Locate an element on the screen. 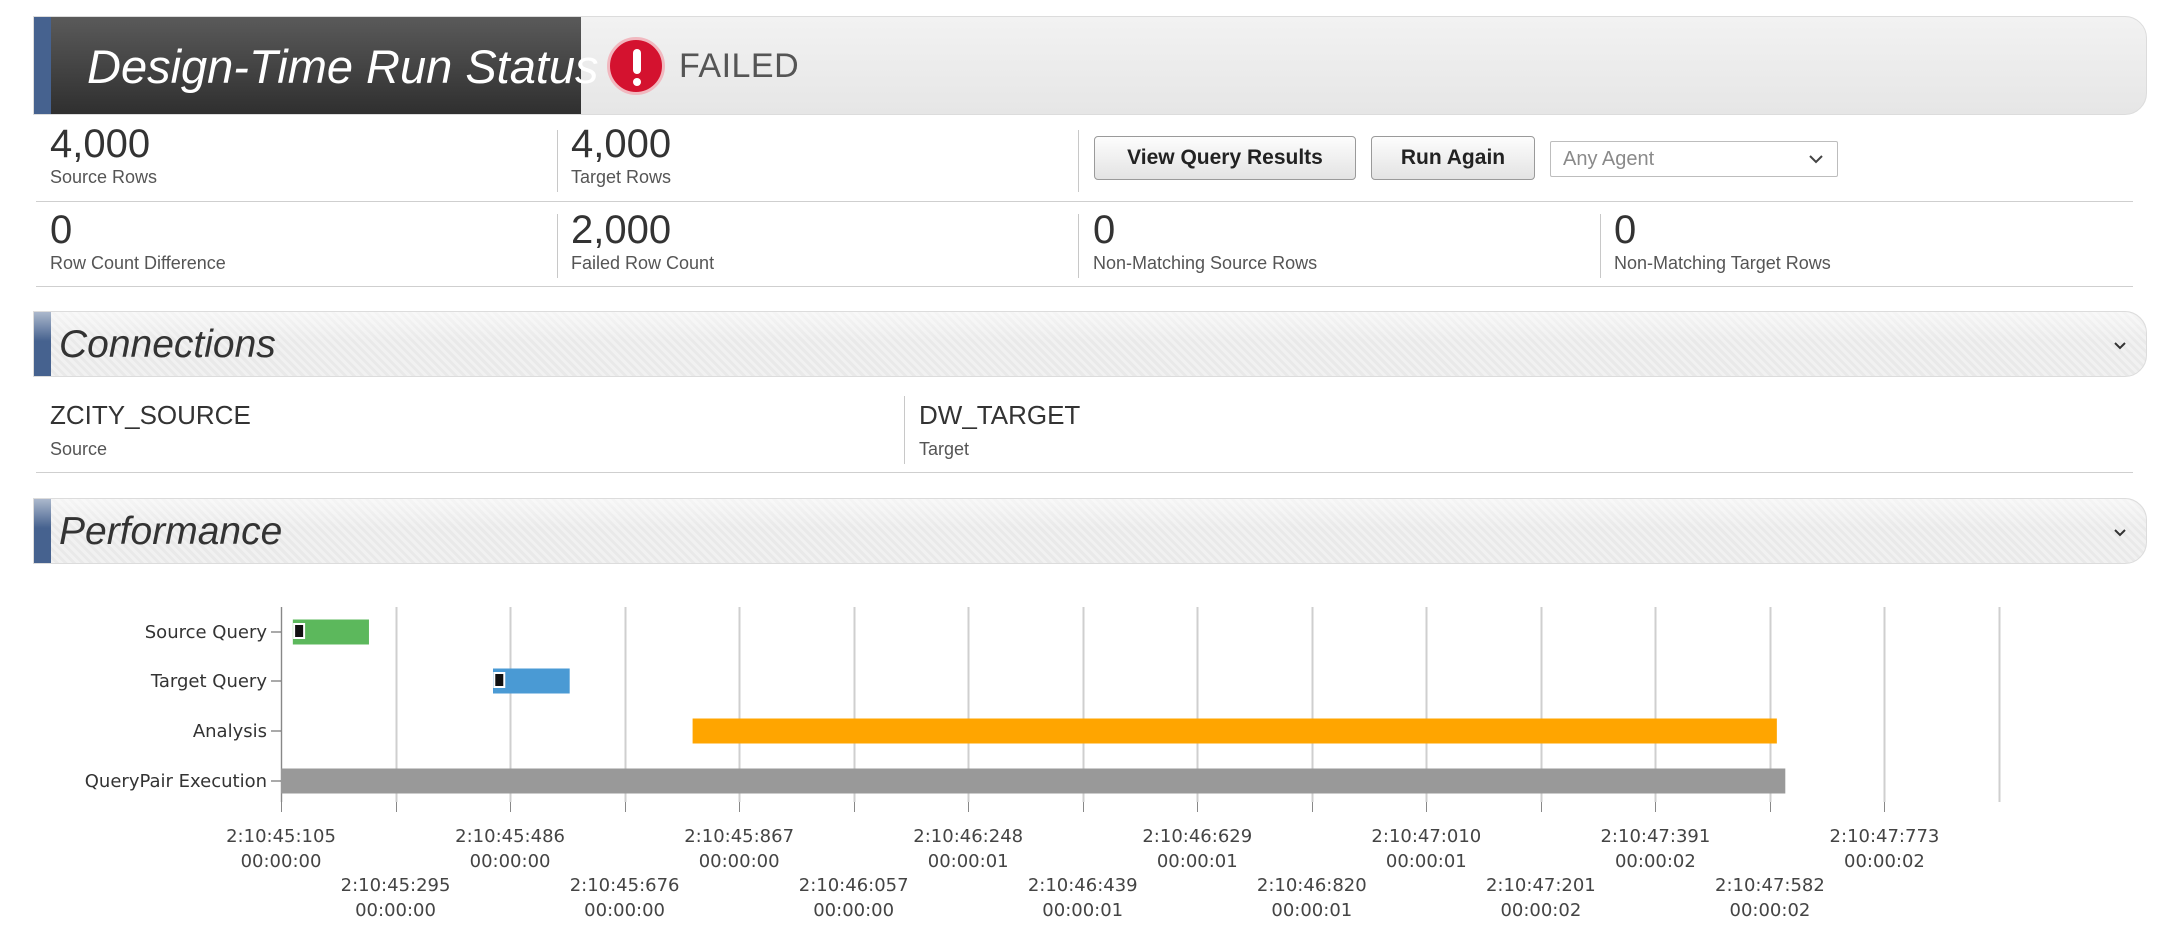 The image size is (2169, 950). connection-target: DW_TARGET Target is located at coordinates (999, 430).